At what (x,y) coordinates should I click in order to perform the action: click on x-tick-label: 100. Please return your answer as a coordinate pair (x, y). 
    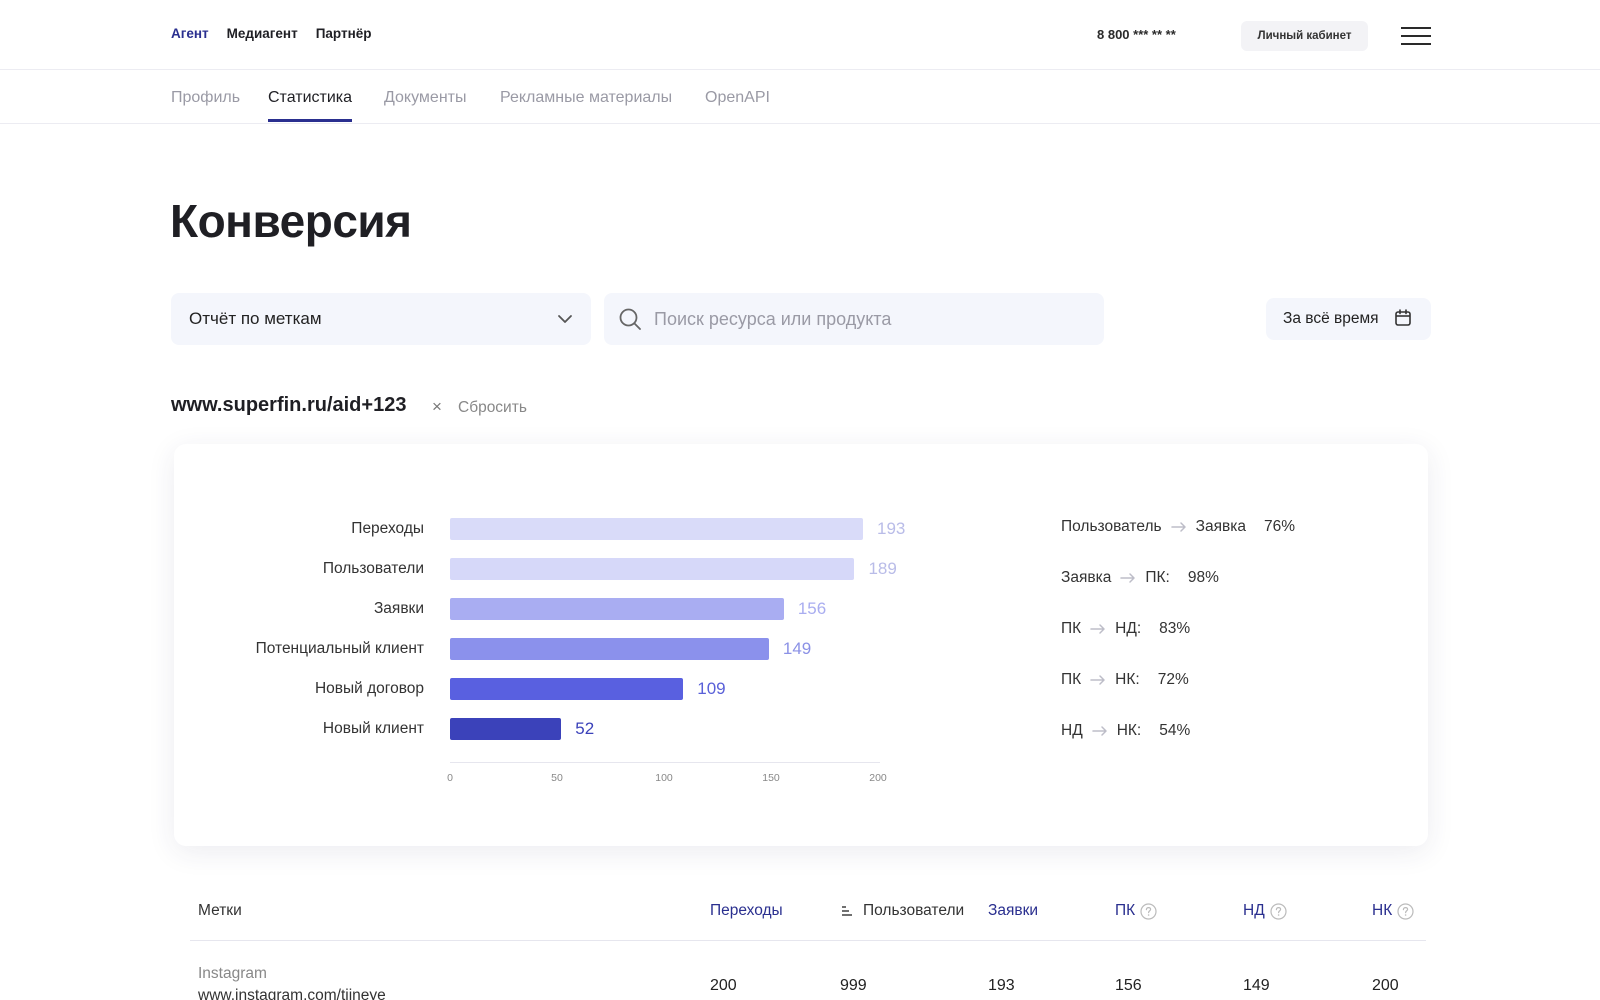
    Looking at the image, I should click on (664, 778).